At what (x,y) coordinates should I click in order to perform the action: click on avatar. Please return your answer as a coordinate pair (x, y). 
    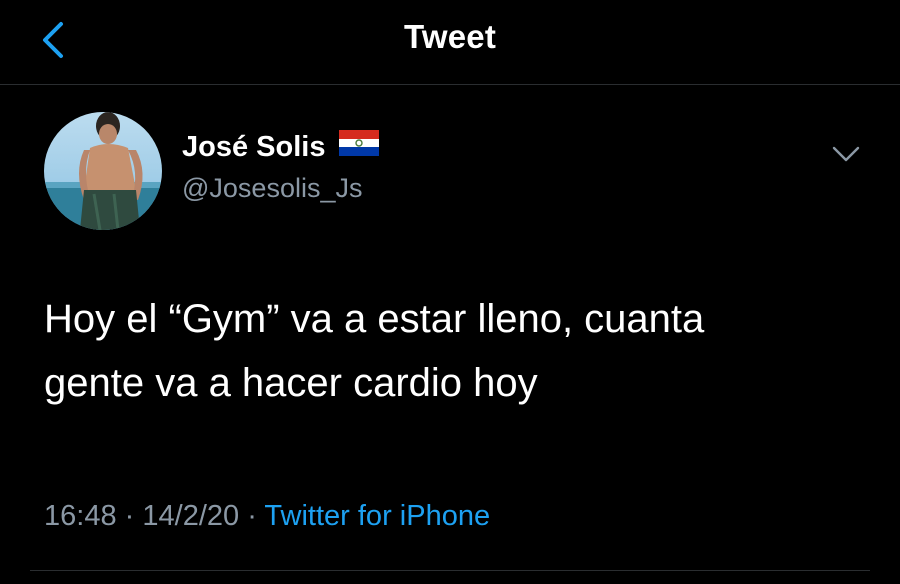
    Looking at the image, I should click on (103, 171).